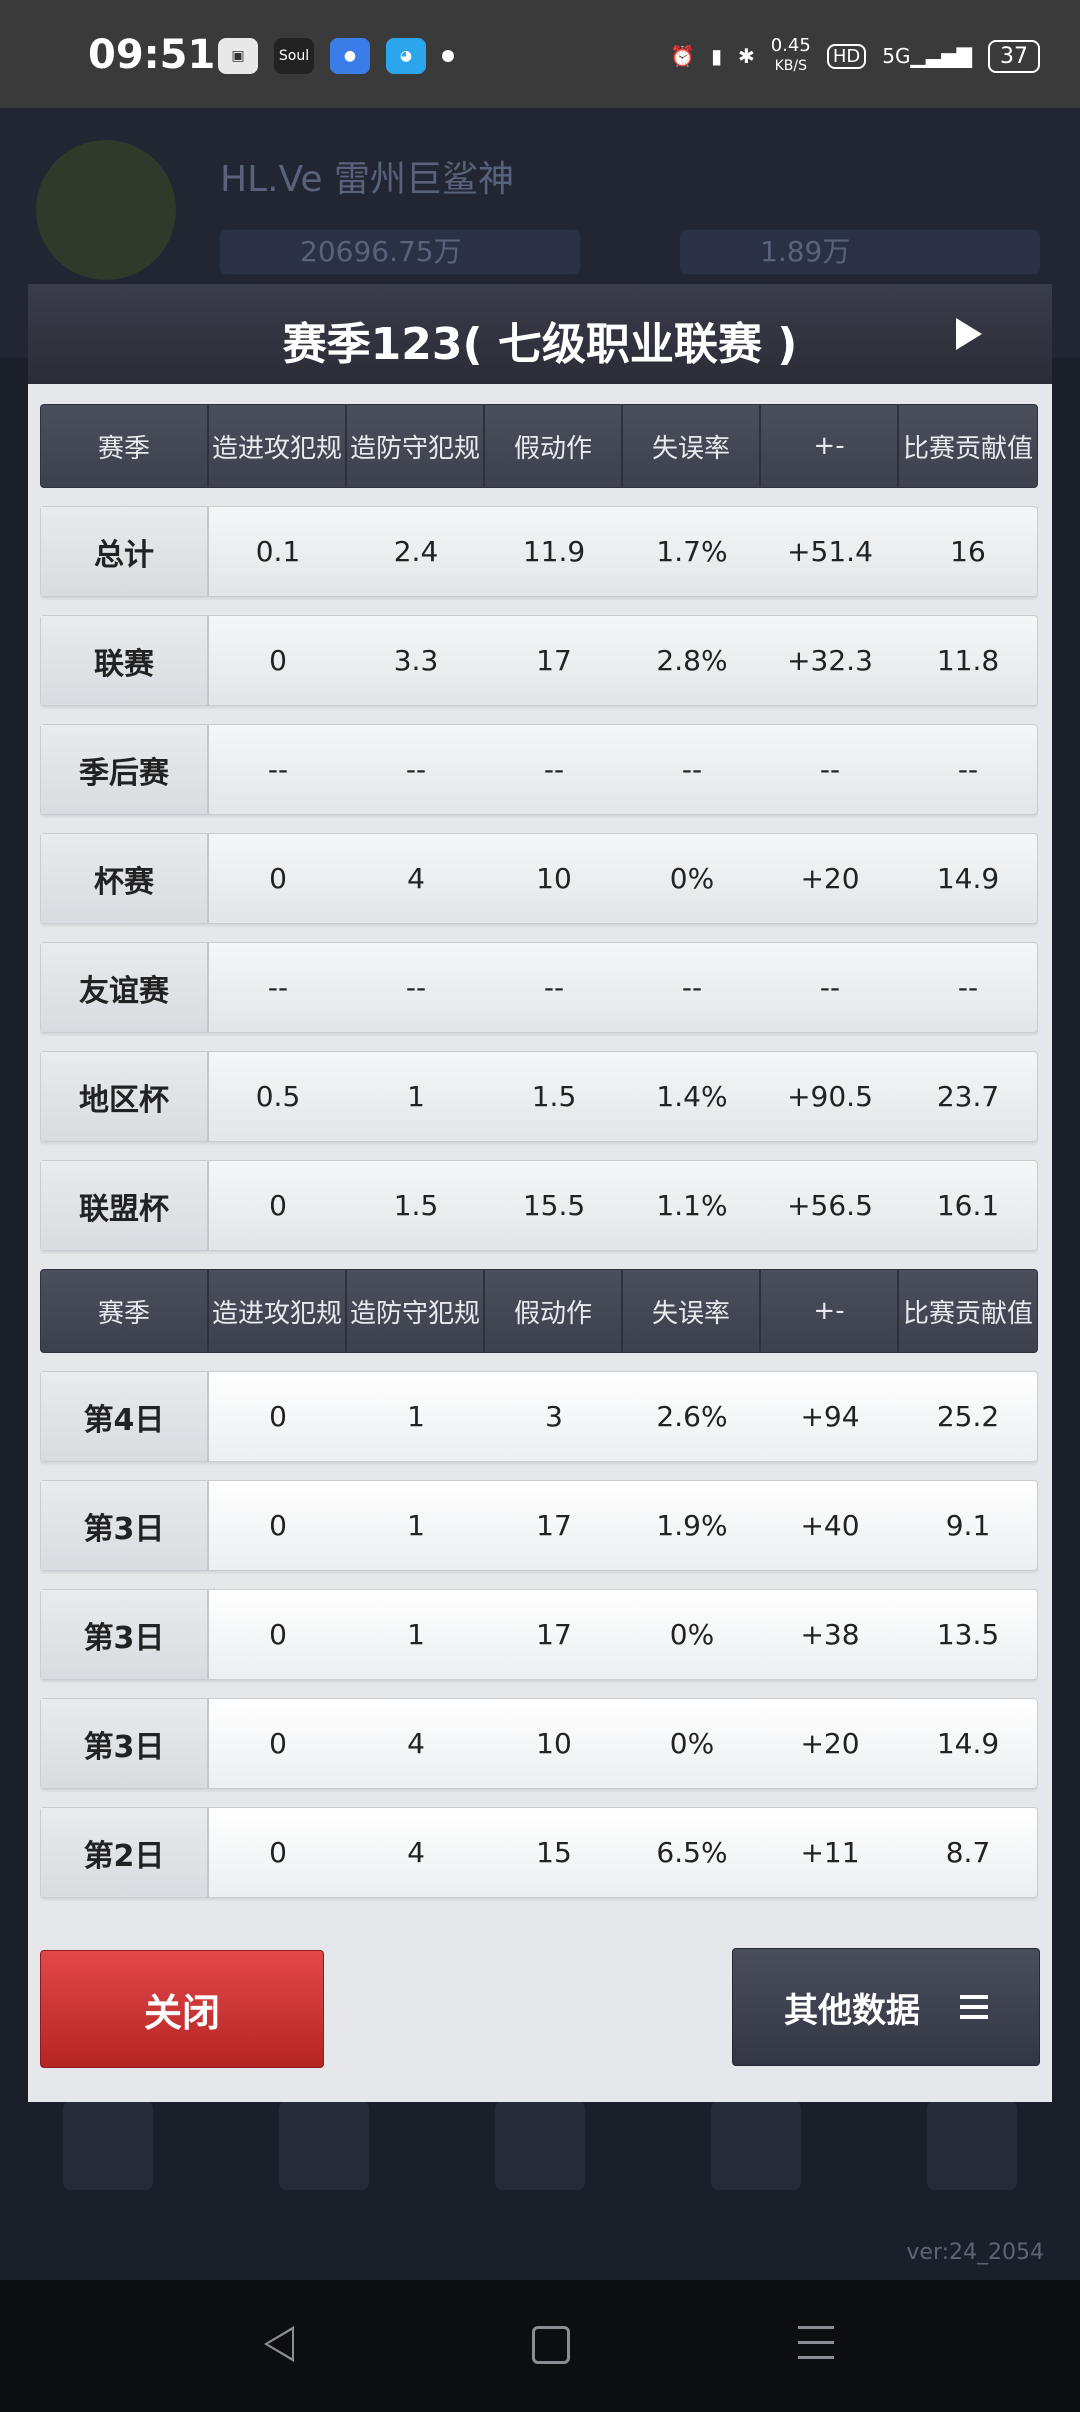 Image resolution: width=1080 pixels, height=2412 pixels. Describe the element at coordinates (830, 660) in the screenshot. I see `stat-cell: +32.3` at that location.